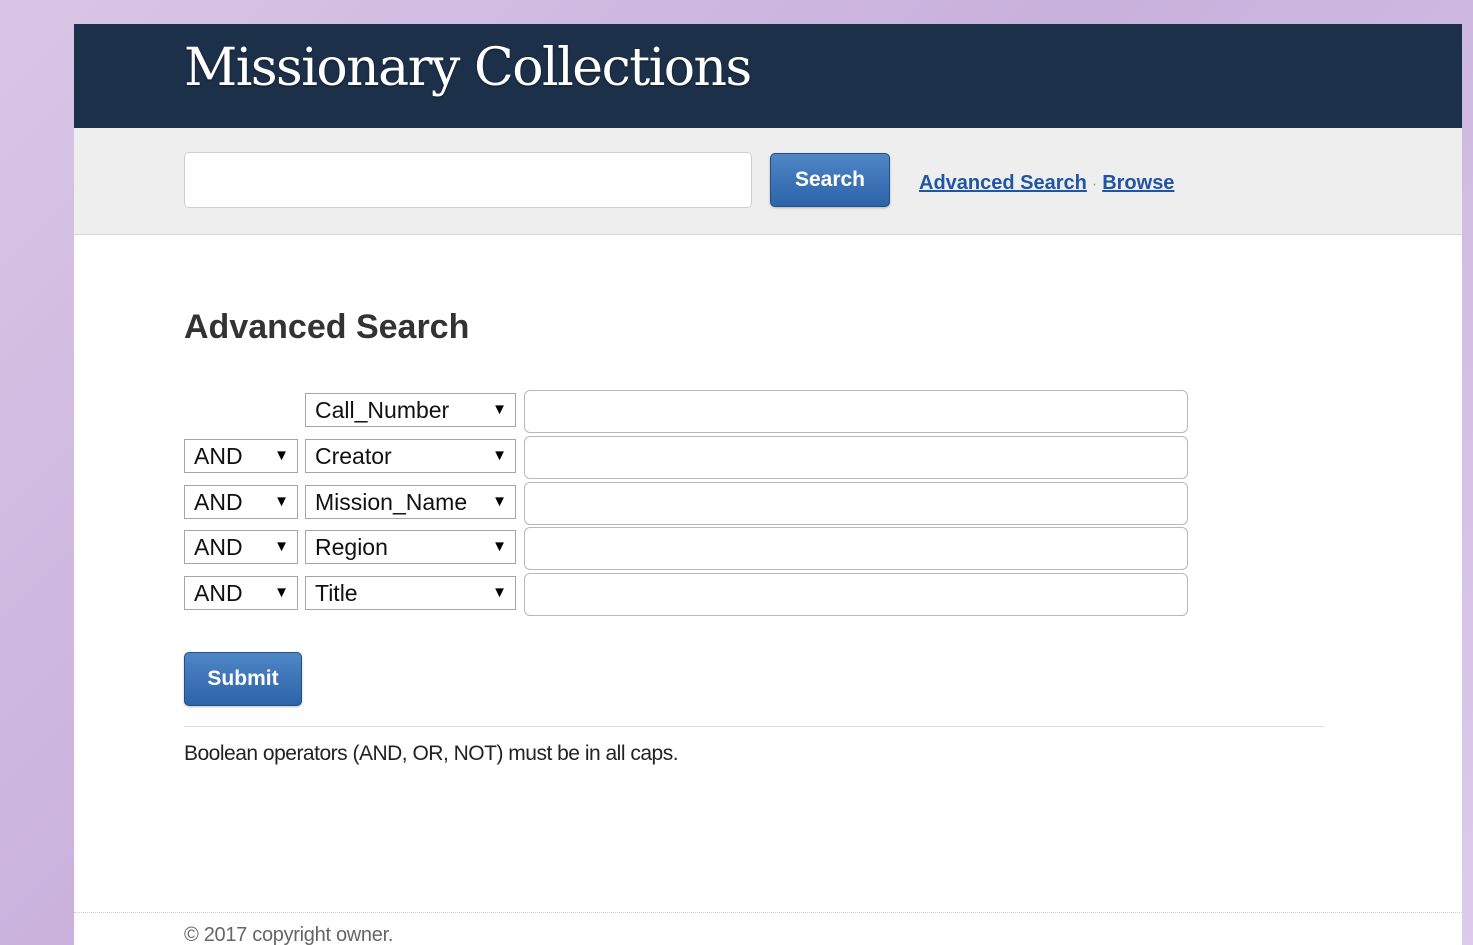 The height and width of the screenshot is (945, 1473). I want to click on search-row: AND ▼ Creator ▼, so click(687, 457).